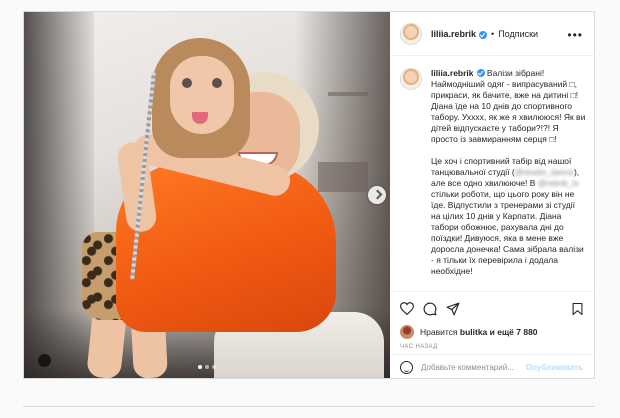  Describe the element at coordinates (407, 308) in the screenshot. I see `like-heart-icon` at that location.